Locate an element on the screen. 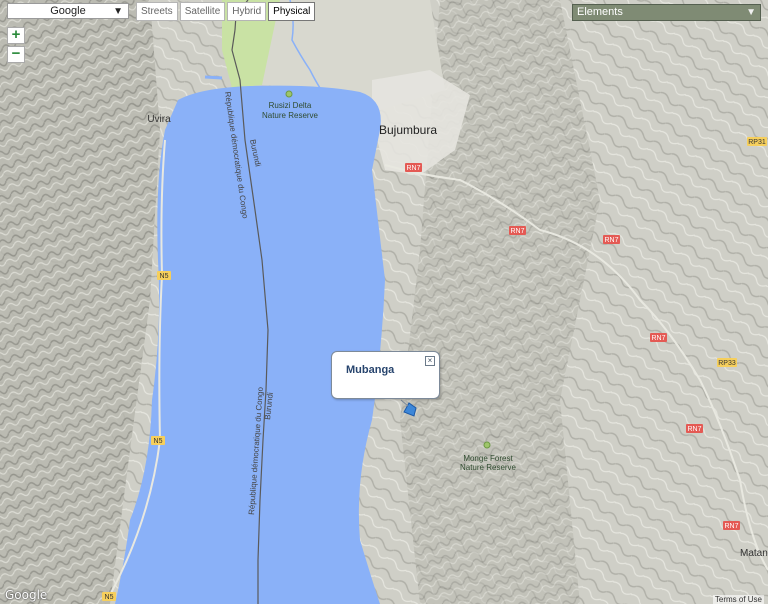 Image resolution: width=768 pixels, height=604 pixels. map-provider-select: Google ▼ is located at coordinates (68, 11).